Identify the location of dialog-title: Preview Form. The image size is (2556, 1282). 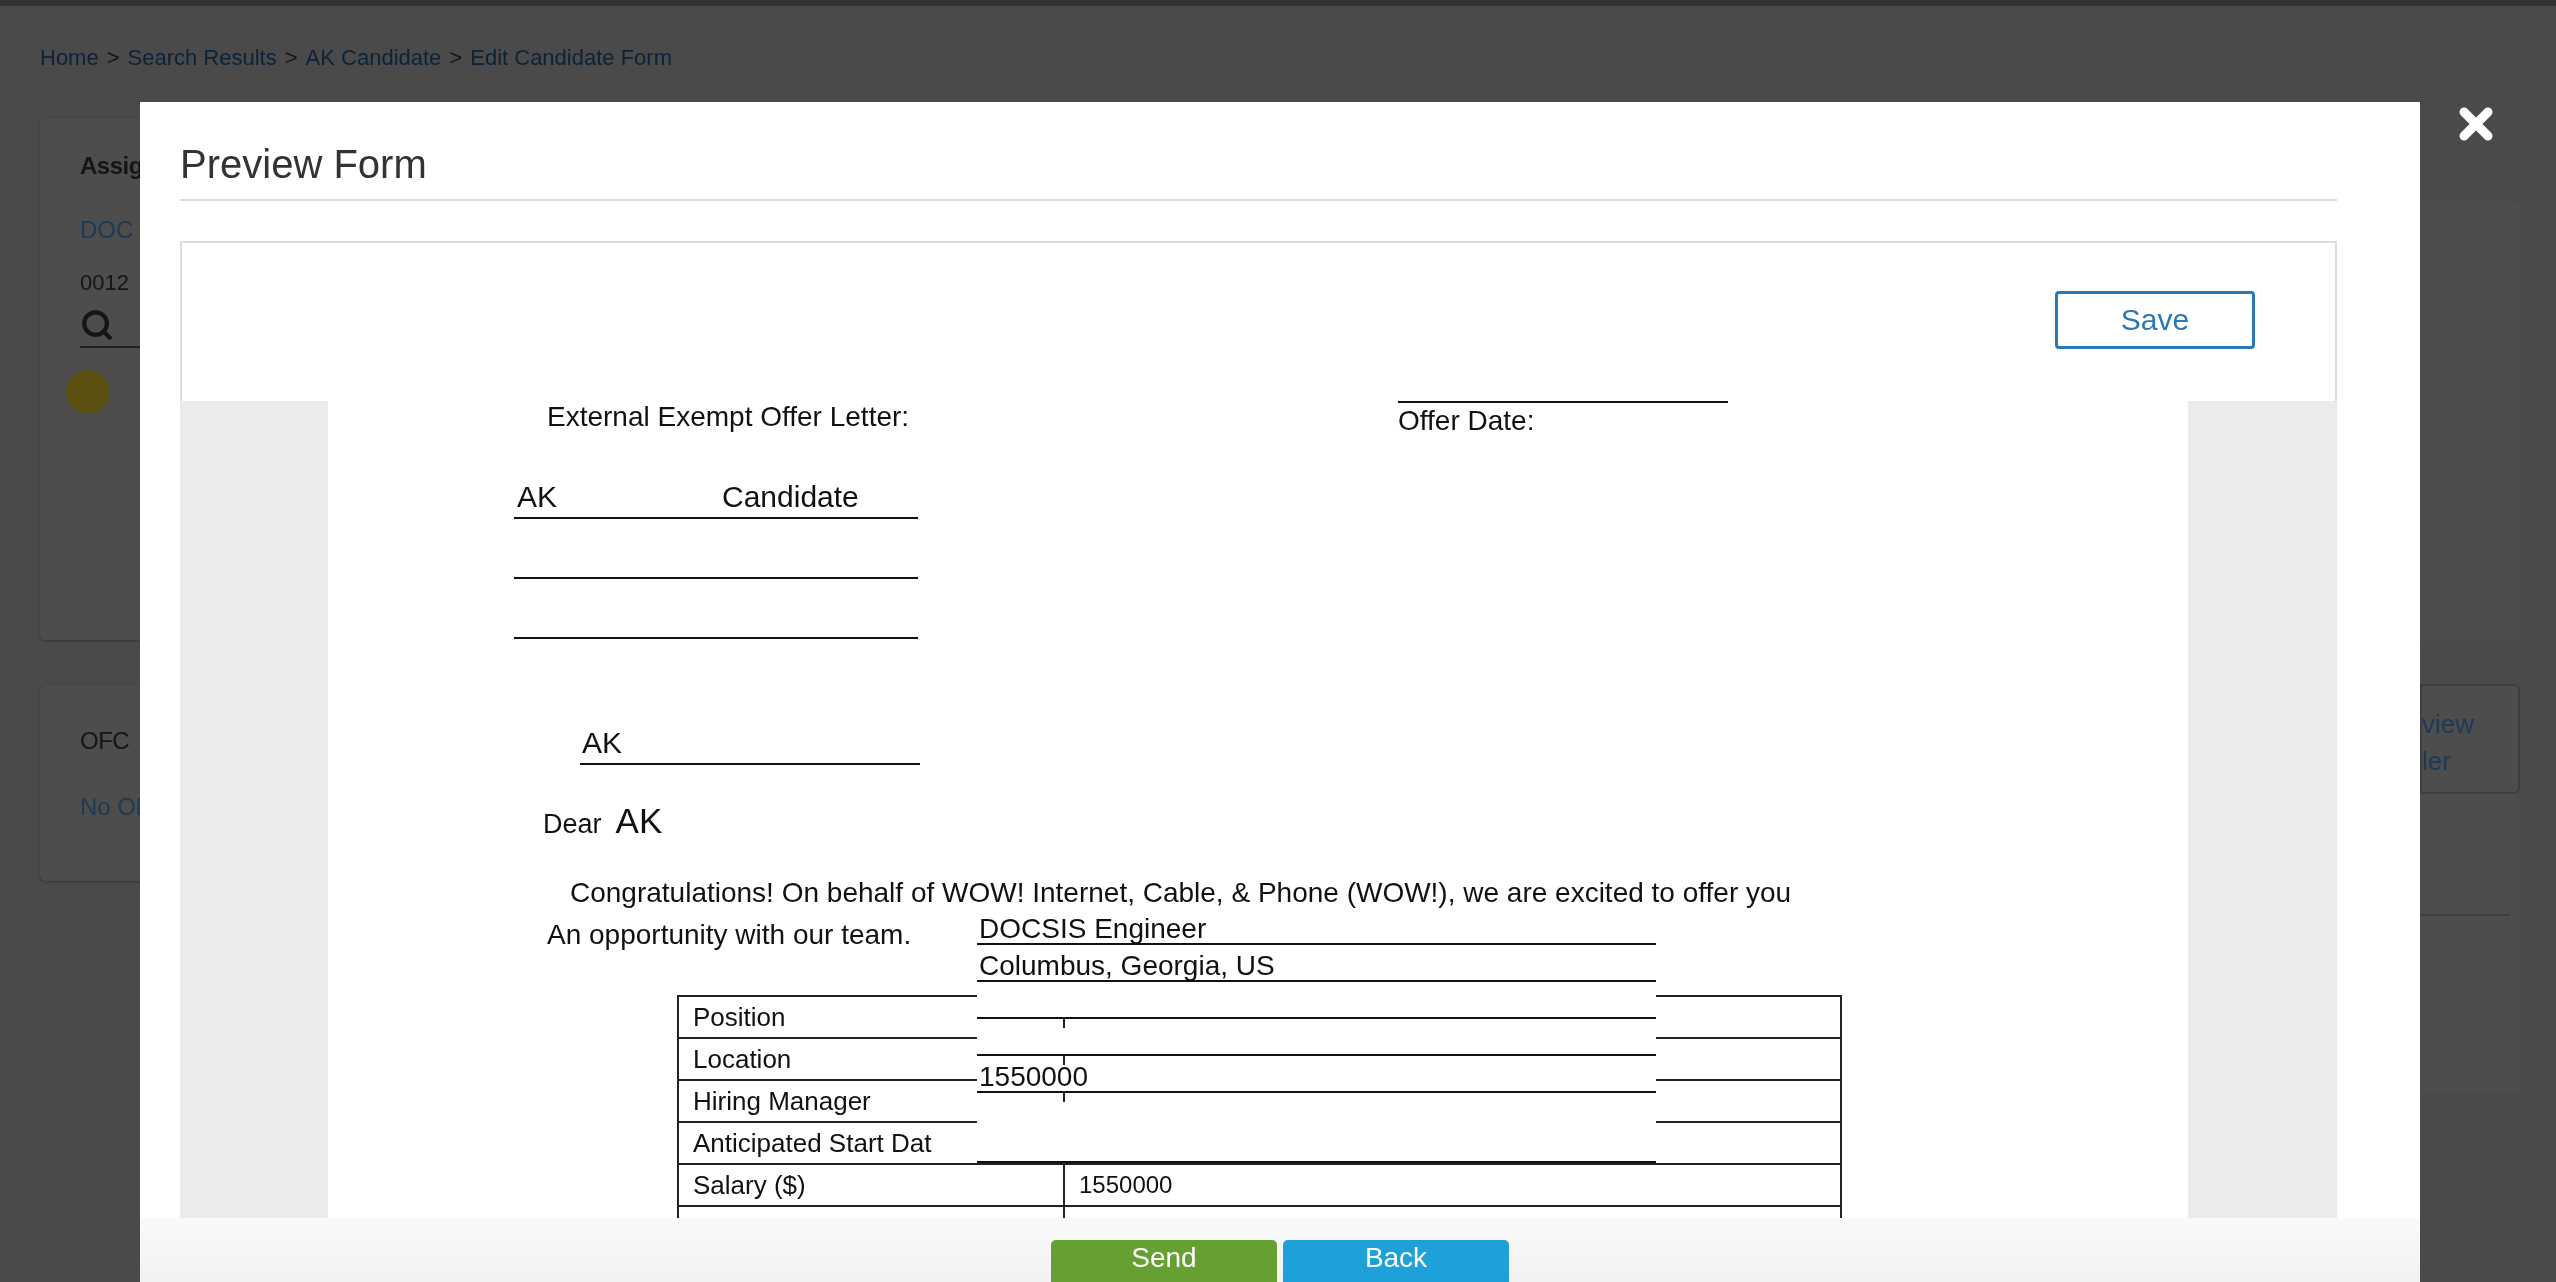
(1258, 171).